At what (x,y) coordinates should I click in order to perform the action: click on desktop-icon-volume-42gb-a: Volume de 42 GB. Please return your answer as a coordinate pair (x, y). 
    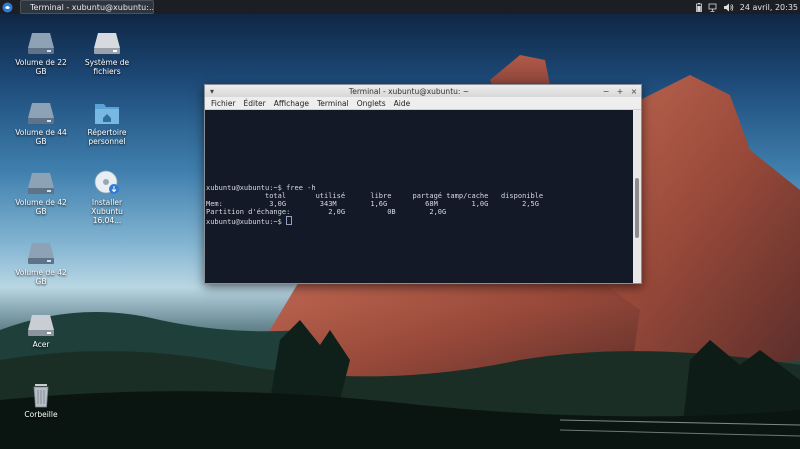
    Looking at the image, I should click on (41, 193).